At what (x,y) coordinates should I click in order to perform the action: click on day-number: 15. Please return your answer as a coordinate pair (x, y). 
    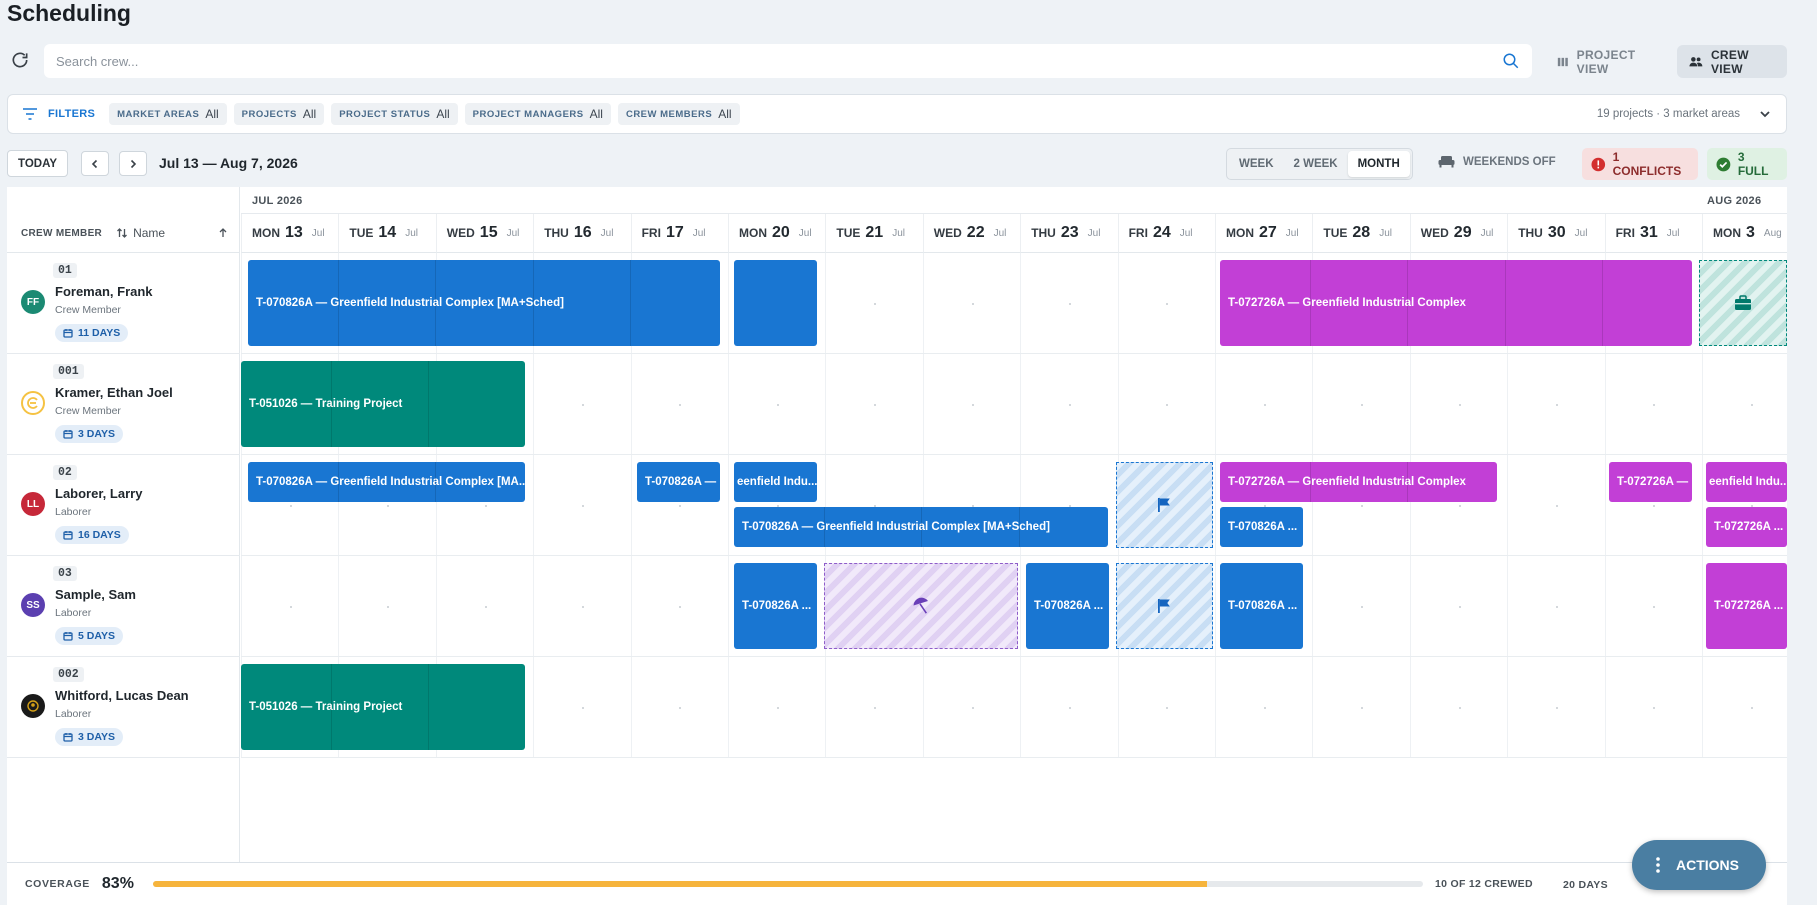
    Looking at the image, I should click on (488, 232).